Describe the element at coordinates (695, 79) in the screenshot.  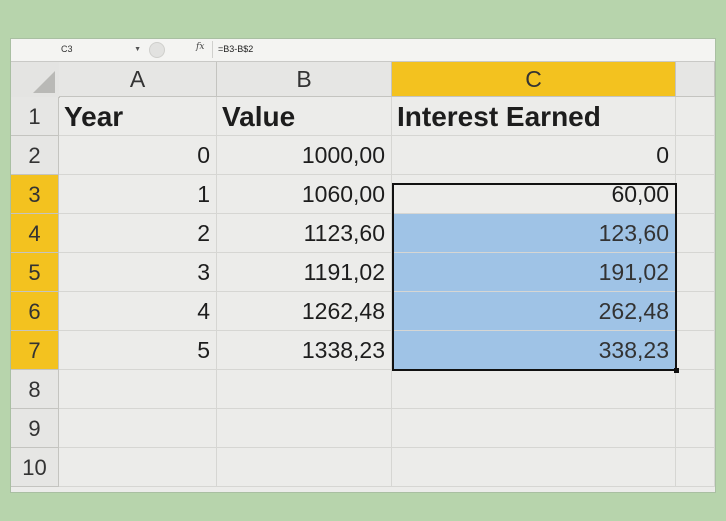
I see `column-header-d` at that location.